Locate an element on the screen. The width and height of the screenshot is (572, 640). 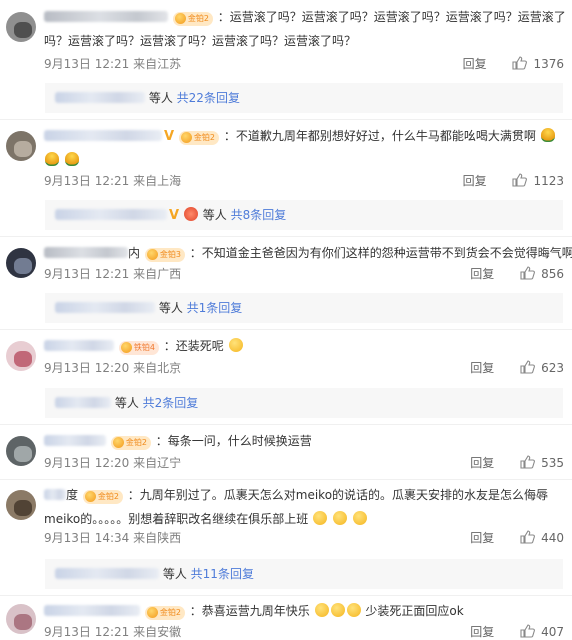
like-count: 1123 is located at coordinates (548, 181).